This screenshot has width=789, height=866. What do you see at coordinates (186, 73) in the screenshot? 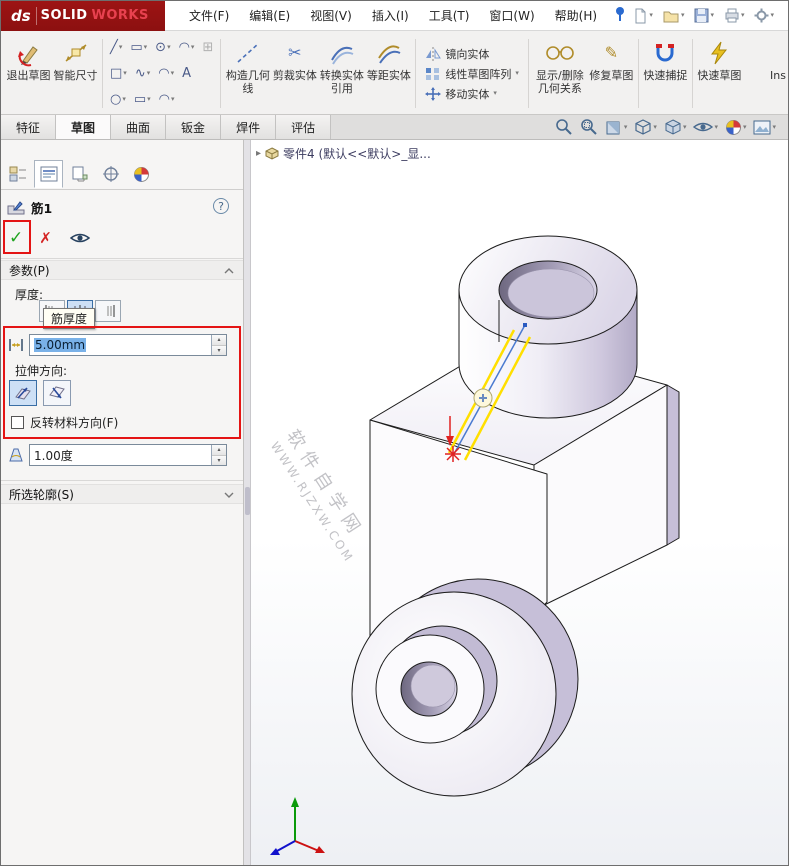
I see `text-tool-button: A` at bounding box center [186, 73].